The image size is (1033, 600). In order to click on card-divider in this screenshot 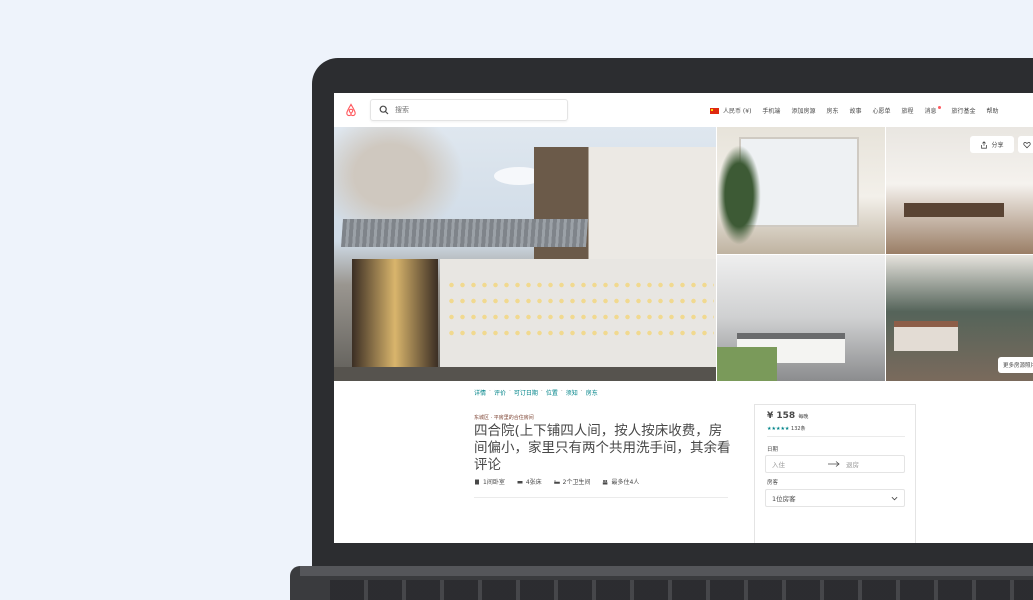, I will do `click(836, 436)`.